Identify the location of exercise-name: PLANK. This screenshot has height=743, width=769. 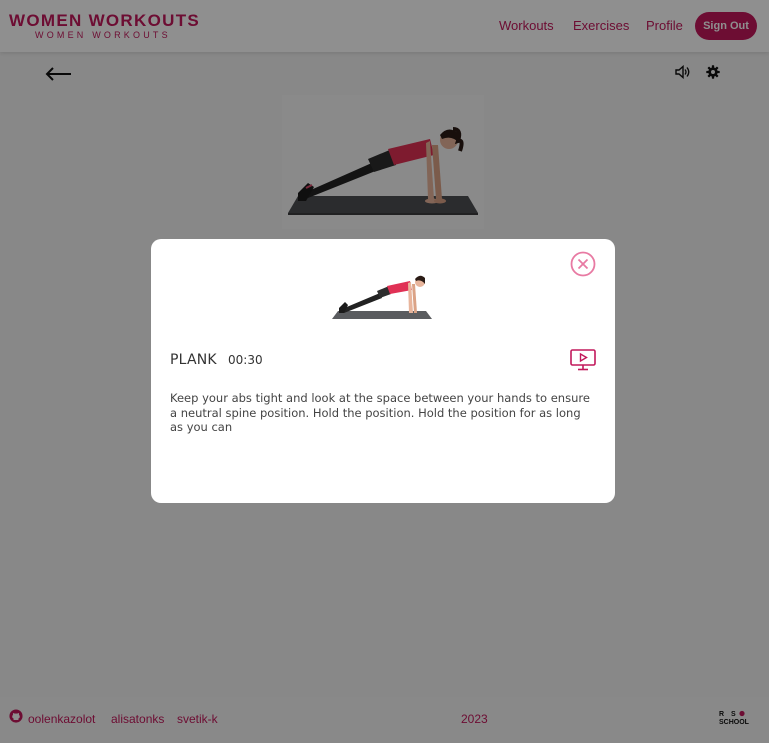
(193, 360).